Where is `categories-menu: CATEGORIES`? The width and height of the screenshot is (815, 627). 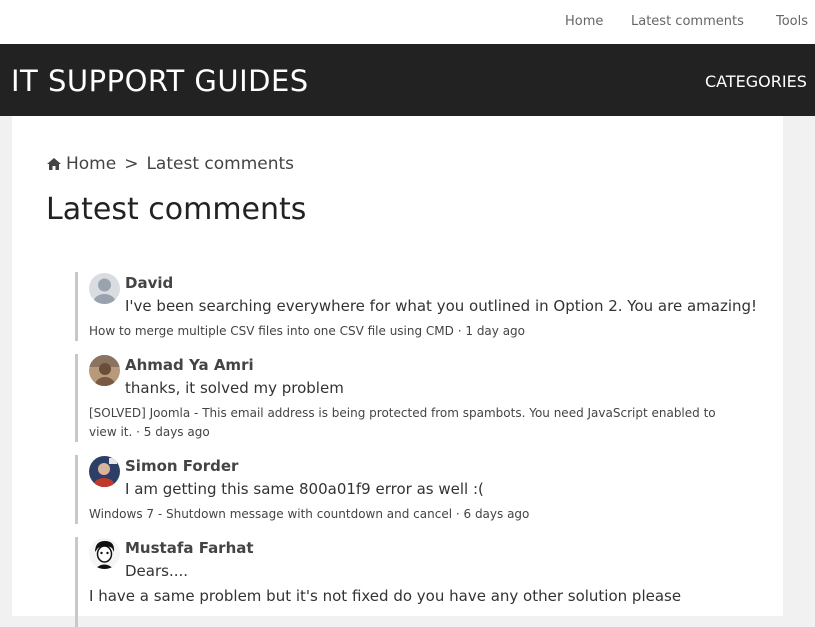
categories-menu: CATEGORIES is located at coordinates (756, 81).